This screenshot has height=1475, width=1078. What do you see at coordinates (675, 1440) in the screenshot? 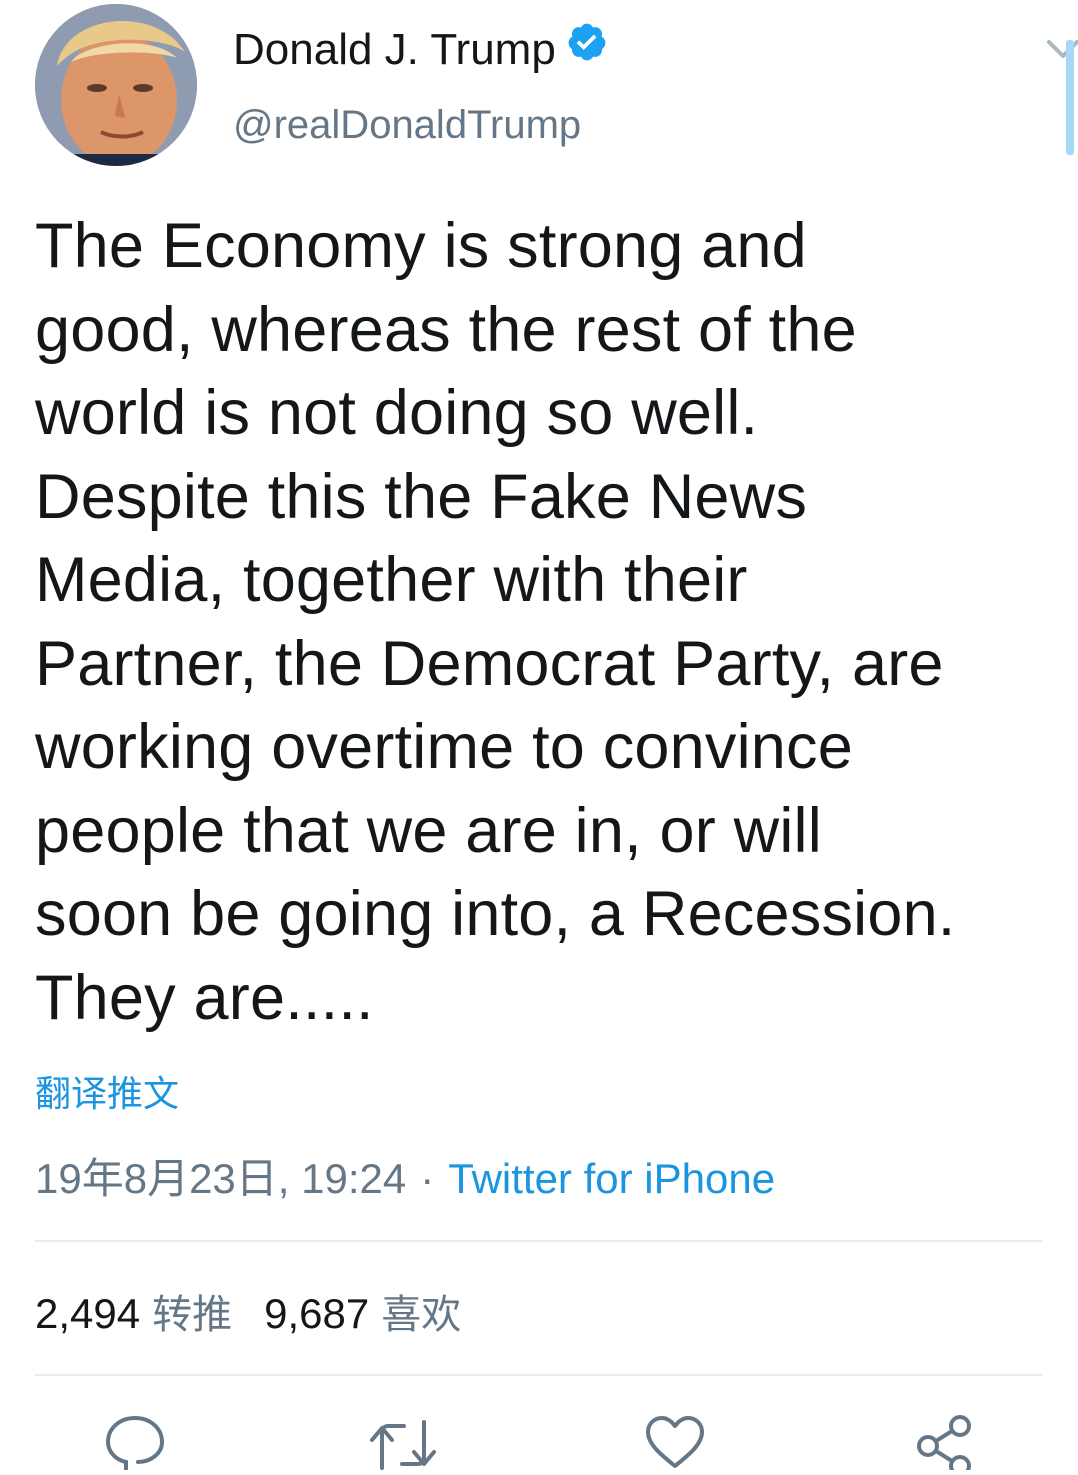
I see `heart-icon` at bounding box center [675, 1440].